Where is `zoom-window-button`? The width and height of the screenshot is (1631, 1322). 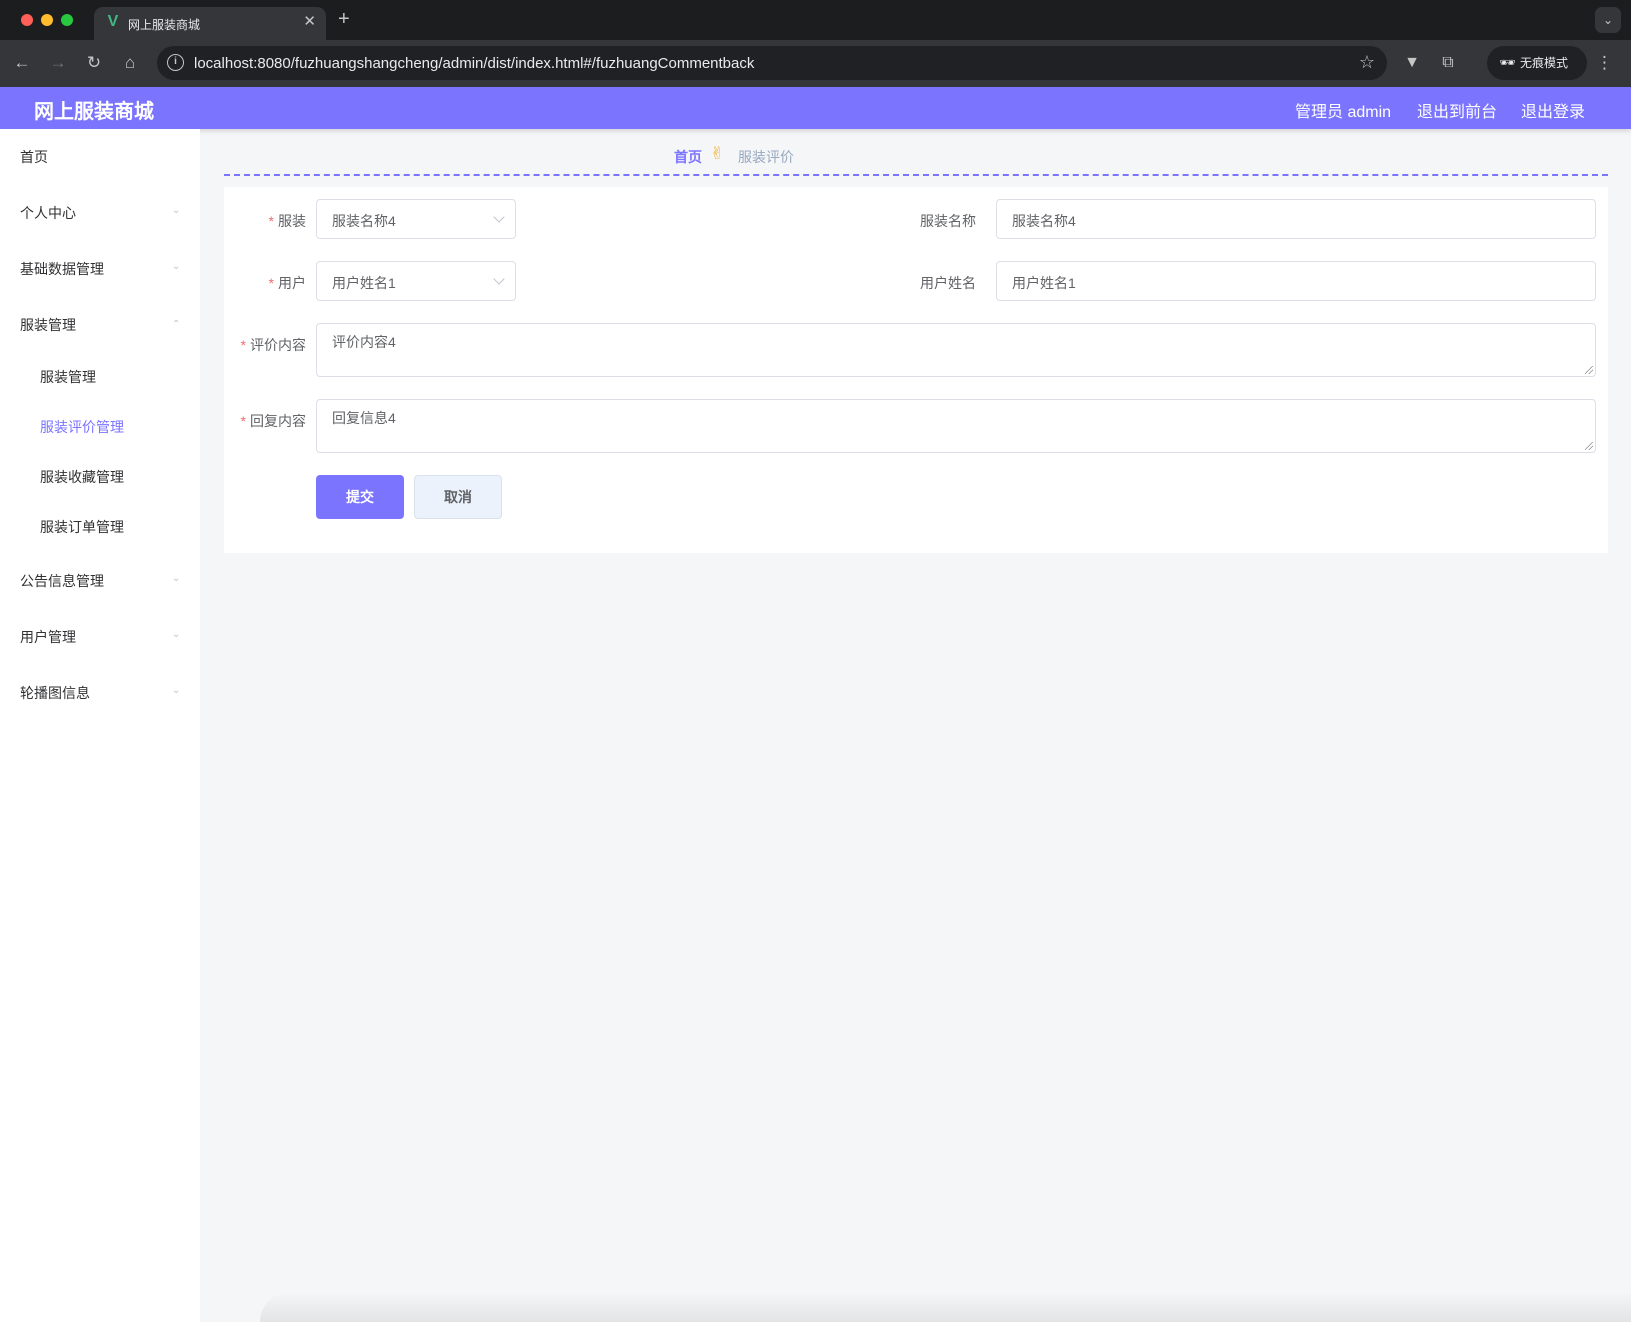 zoom-window-button is located at coordinates (67, 20).